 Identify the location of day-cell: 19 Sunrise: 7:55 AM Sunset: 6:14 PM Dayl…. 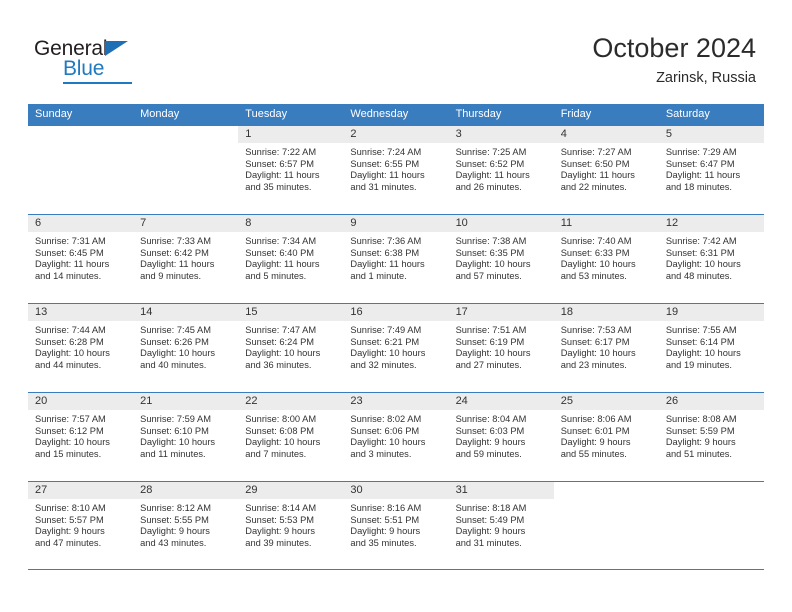
(711, 348).